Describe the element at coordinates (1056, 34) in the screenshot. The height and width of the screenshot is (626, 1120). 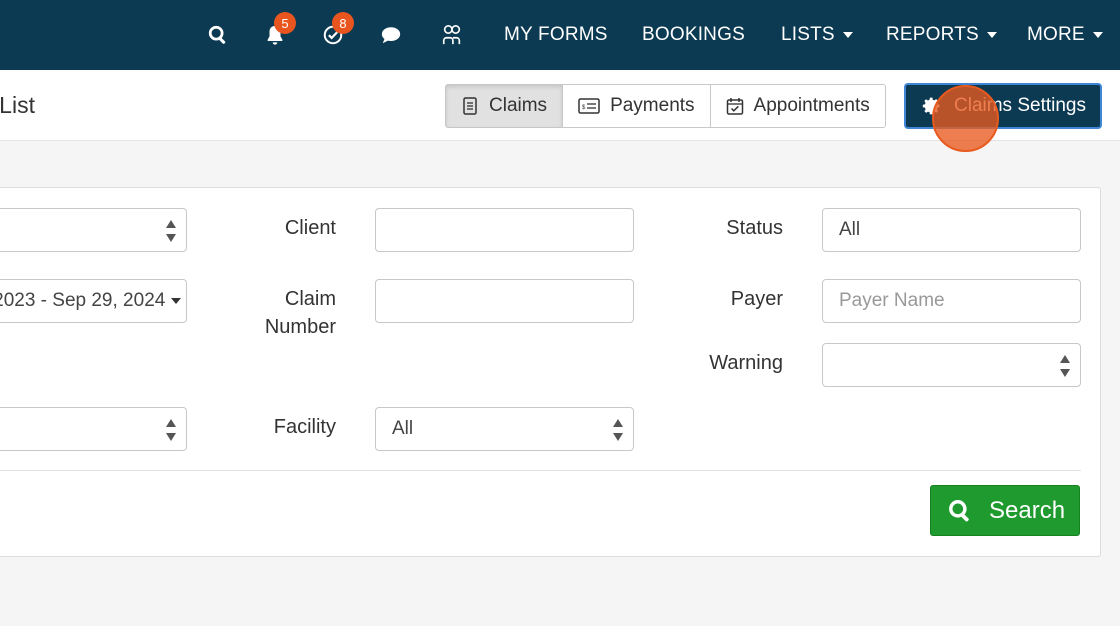
I see `nav-more-label: MORE` at that location.